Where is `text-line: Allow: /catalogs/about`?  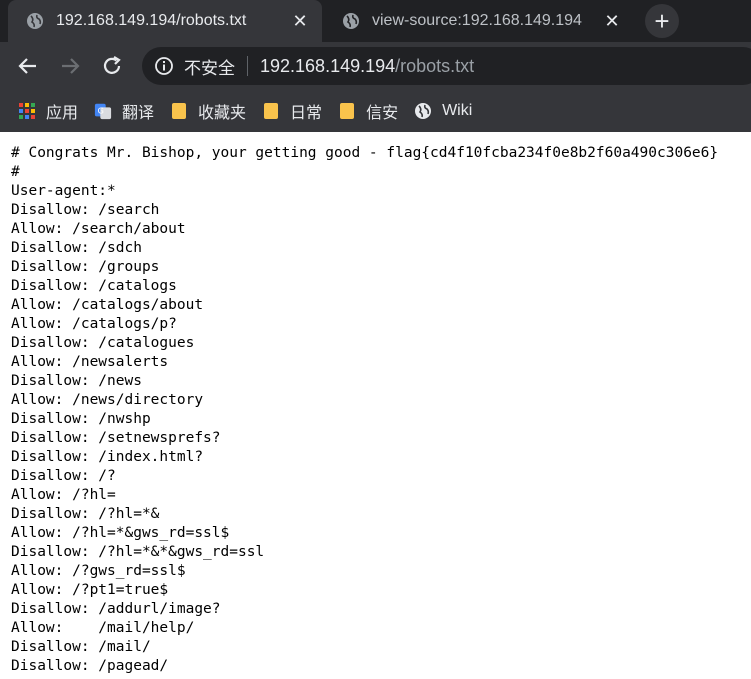 text-line: Allow: /catalogs/about is located at coordinates (107, 305).